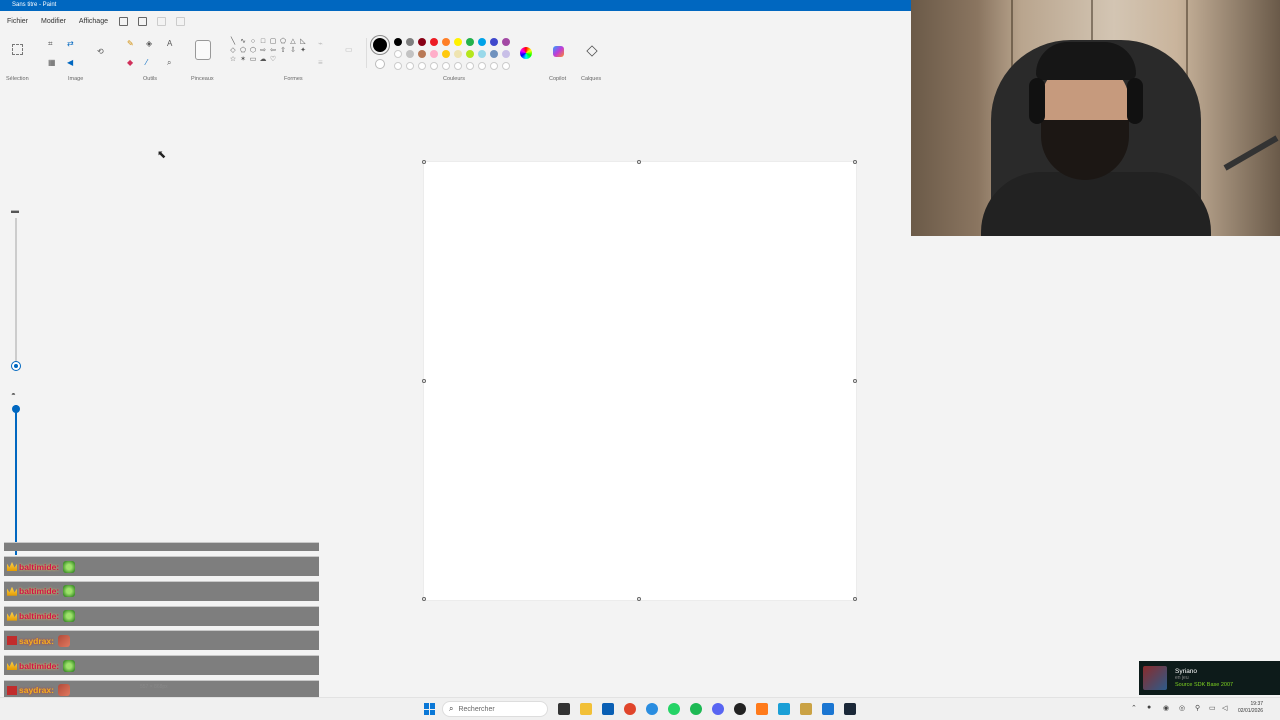  What do you see at coordinates (349, 50) in the screenshot?
I see `fill-style-icon: ▭` at bounding box center [349, 50].